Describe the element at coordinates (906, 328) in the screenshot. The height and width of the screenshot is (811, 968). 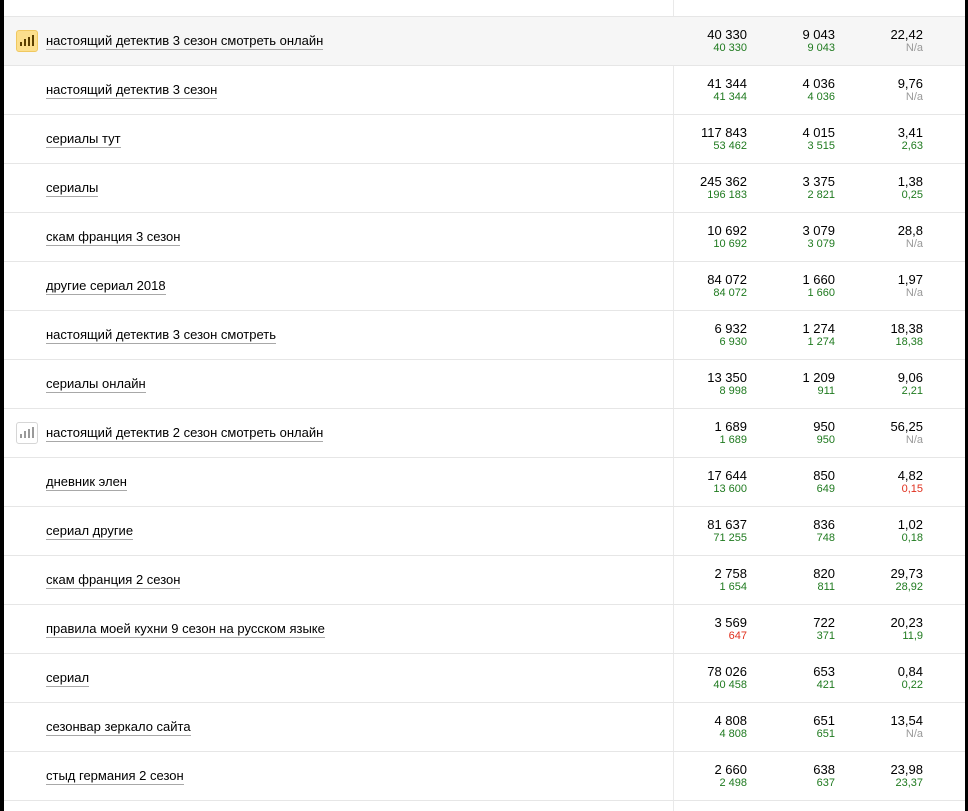
I see `ctr-value: 18,38` at that location.